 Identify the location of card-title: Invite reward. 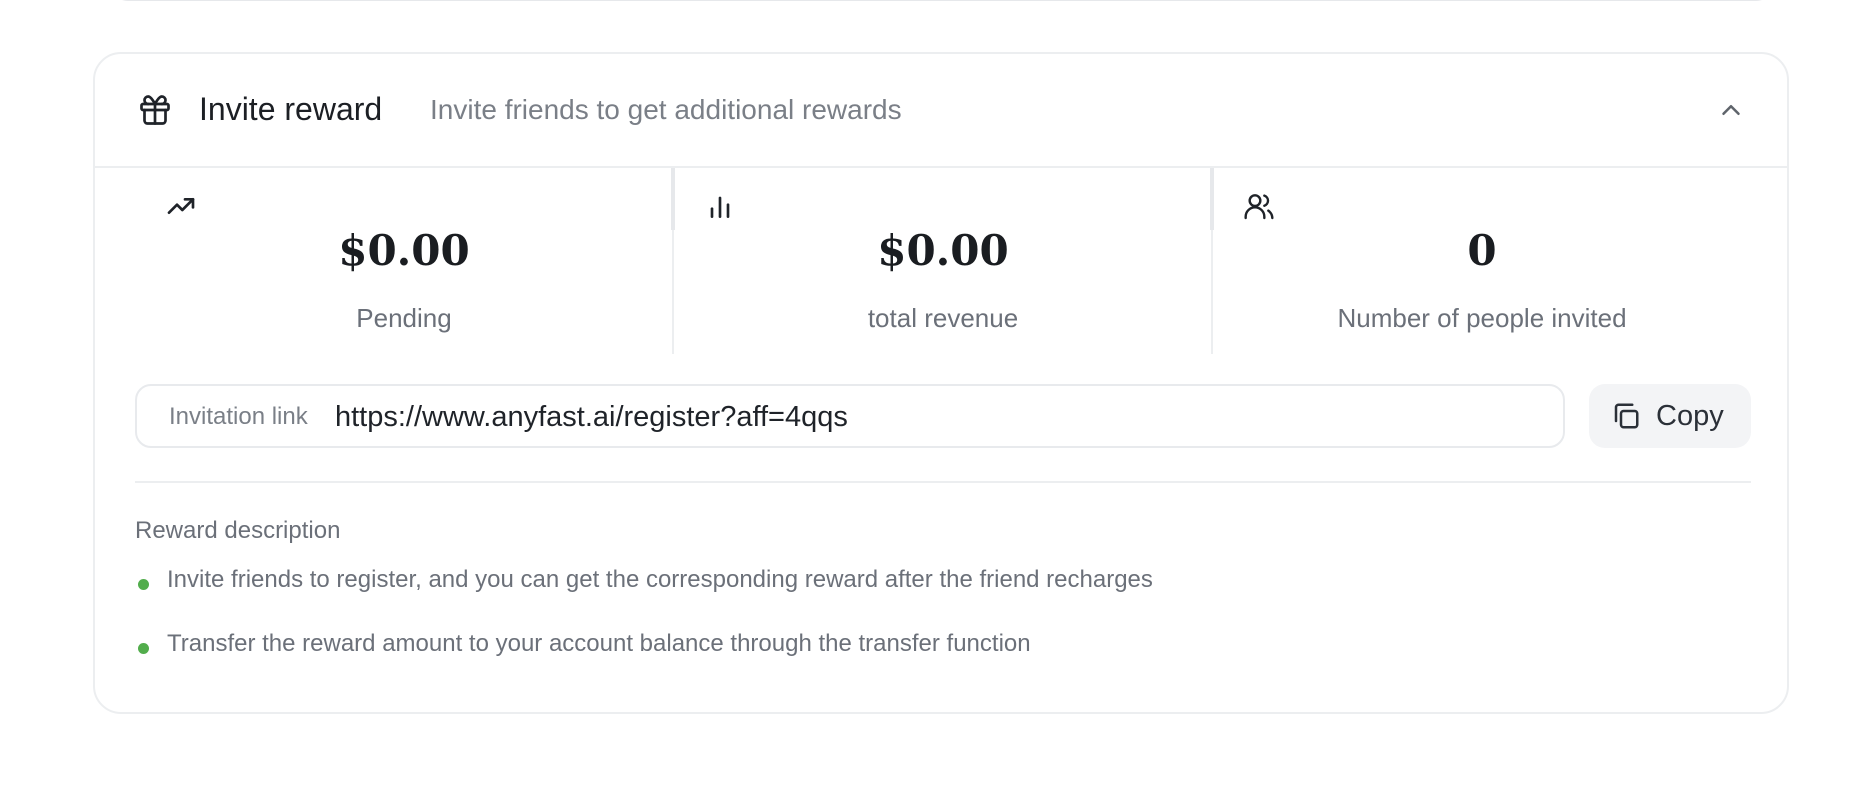
(291, 109).